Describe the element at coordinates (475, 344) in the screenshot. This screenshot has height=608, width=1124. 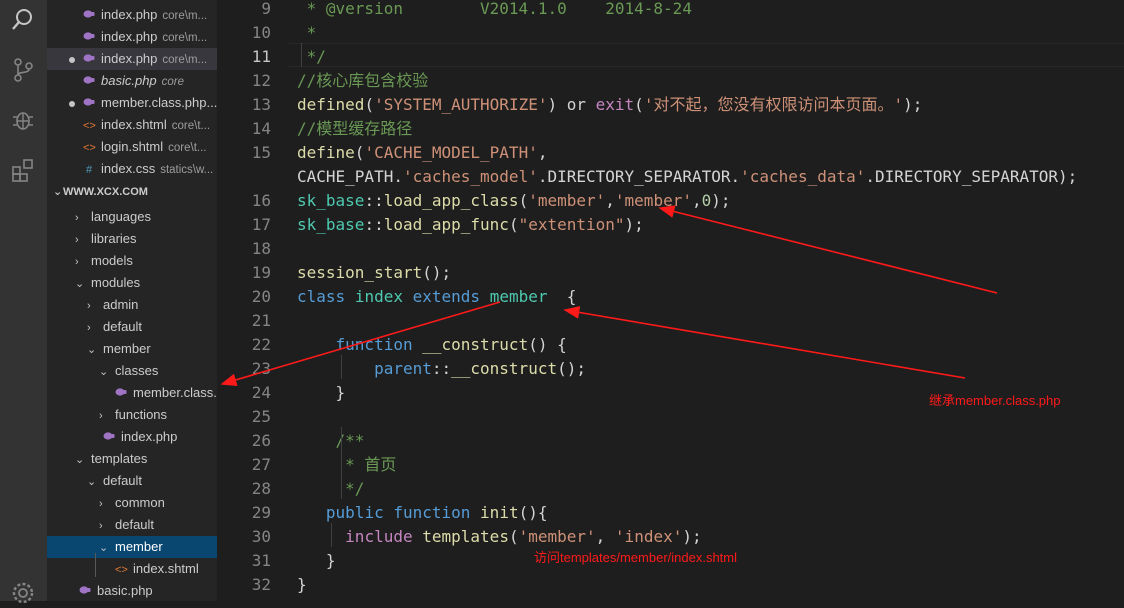
I see `code-token: __construct` at that location.